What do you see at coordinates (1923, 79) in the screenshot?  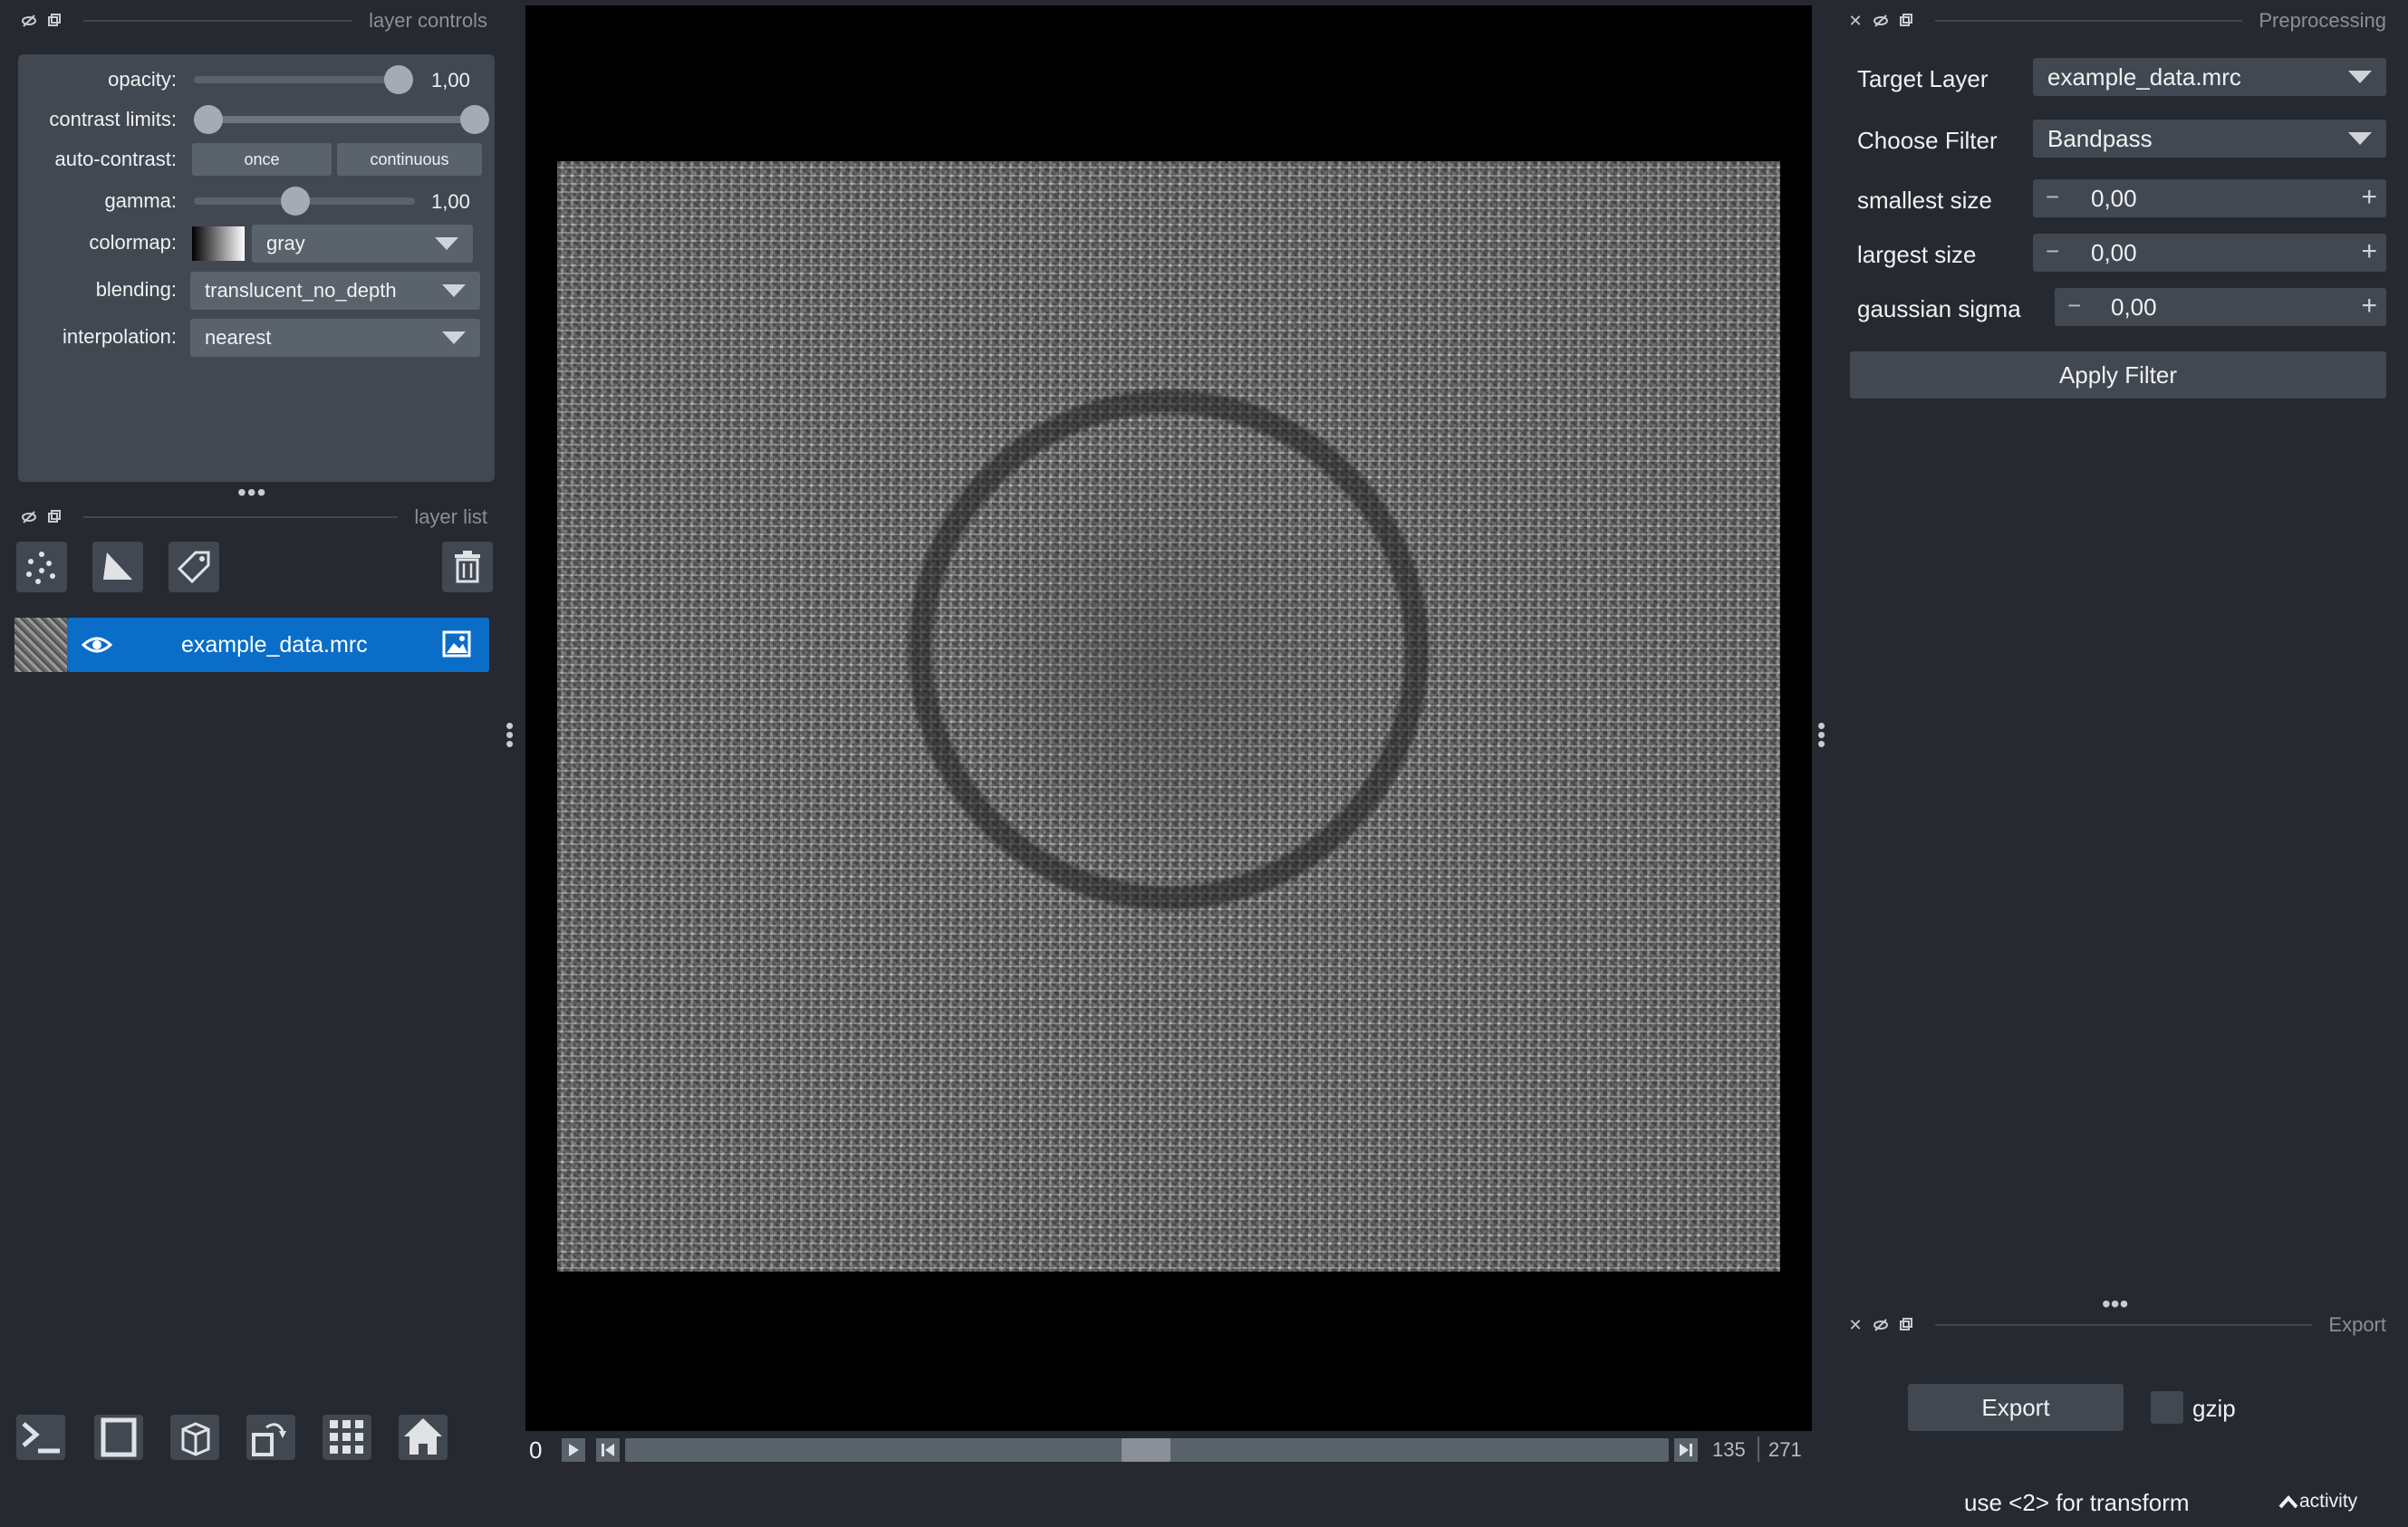 I see `target-layer-label: Target Layer` at bounding box center [1923, 79].